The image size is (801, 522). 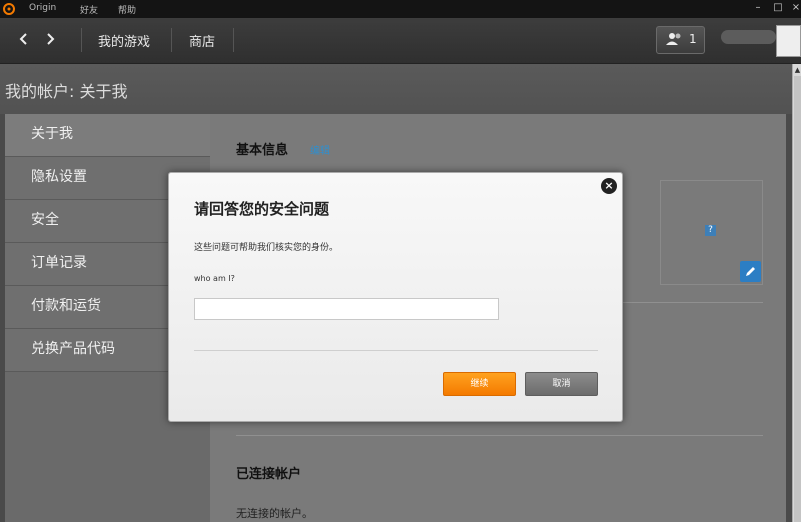 What do you see at coordinates (396, 89) in the screenshot?
I see `page-header: 我的帐户: 关于我` at bounding box center [396, 89].